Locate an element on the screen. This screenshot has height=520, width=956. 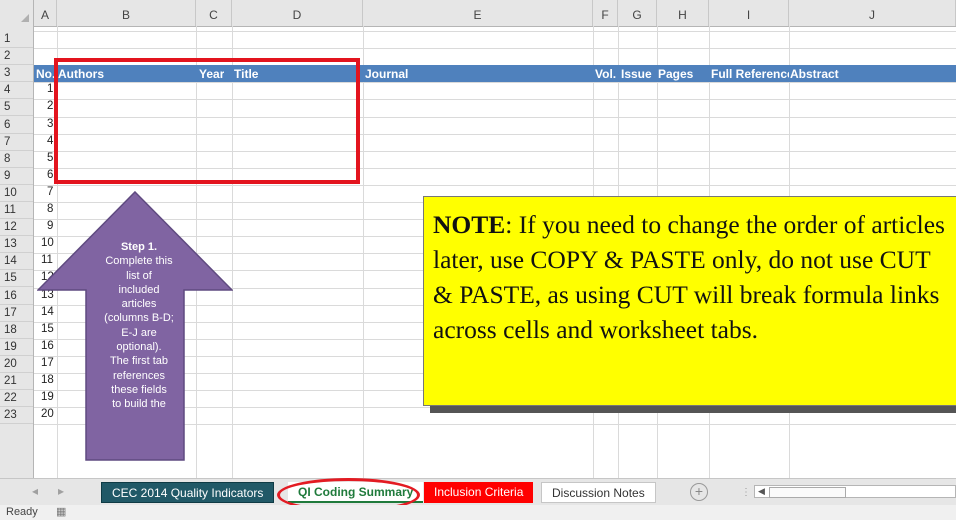
column-header-a: A is located at coordinates (45, 13).